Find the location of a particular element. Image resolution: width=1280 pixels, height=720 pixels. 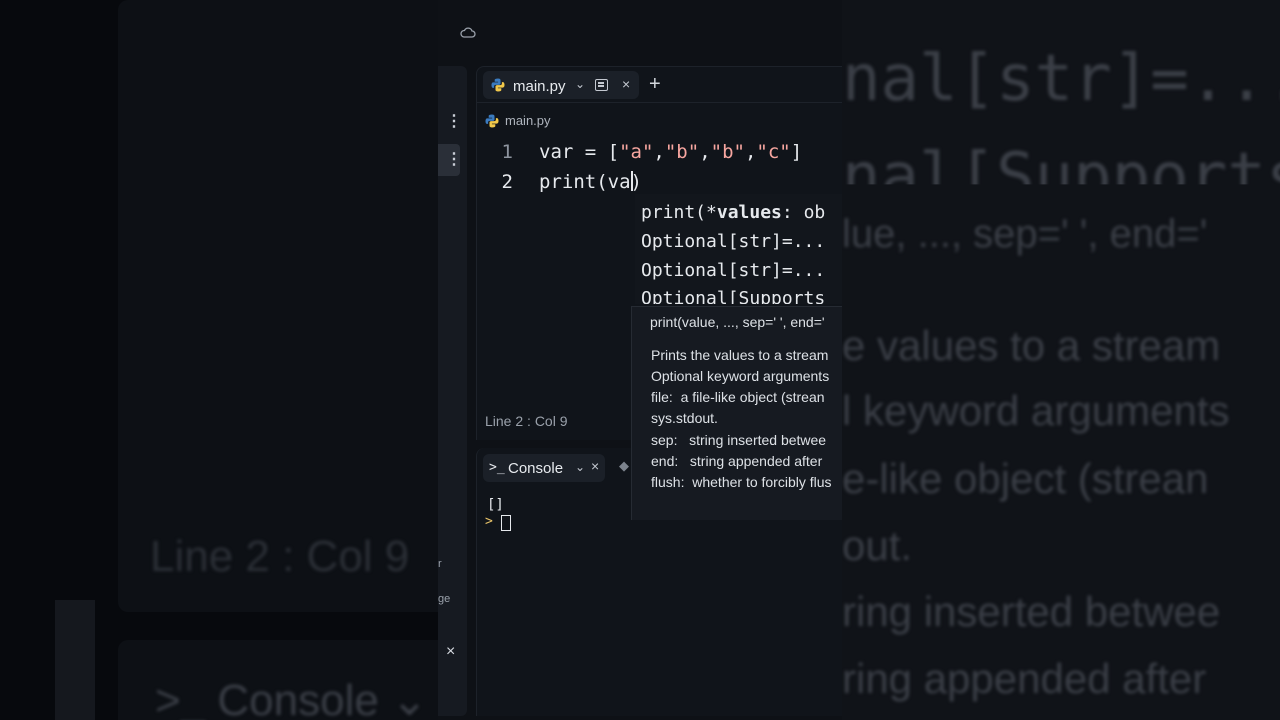

tab-label: main.py is located at coordinates (539, 86).